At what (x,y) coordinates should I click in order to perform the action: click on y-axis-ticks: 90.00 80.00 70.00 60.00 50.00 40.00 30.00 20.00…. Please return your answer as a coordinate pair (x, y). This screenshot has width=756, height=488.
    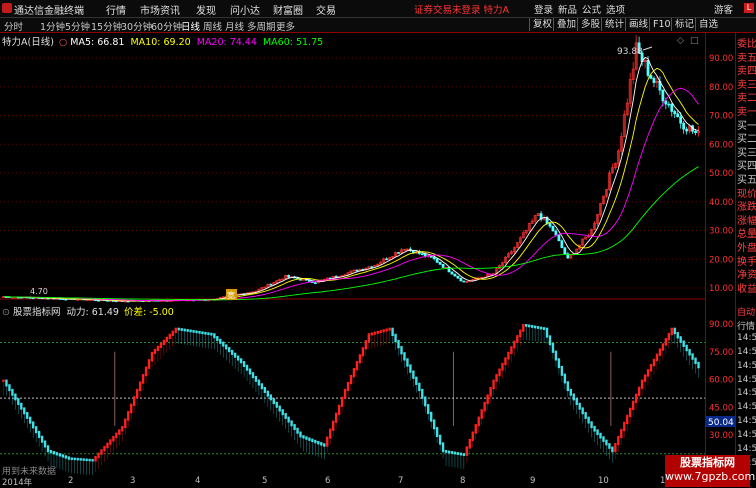
    Looking at the image, I should click on (721, 261).